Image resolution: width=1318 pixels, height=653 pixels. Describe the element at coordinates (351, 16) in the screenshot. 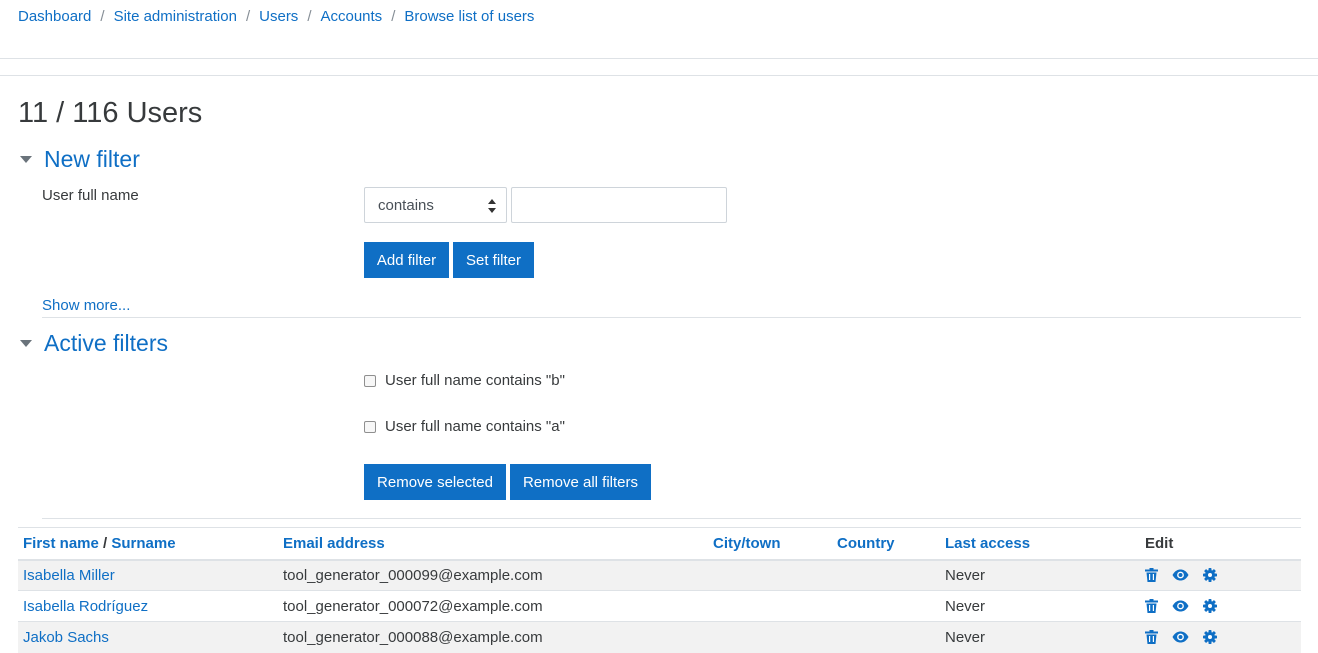

I see `breadcrumb-accounts: Accounts` at that location.